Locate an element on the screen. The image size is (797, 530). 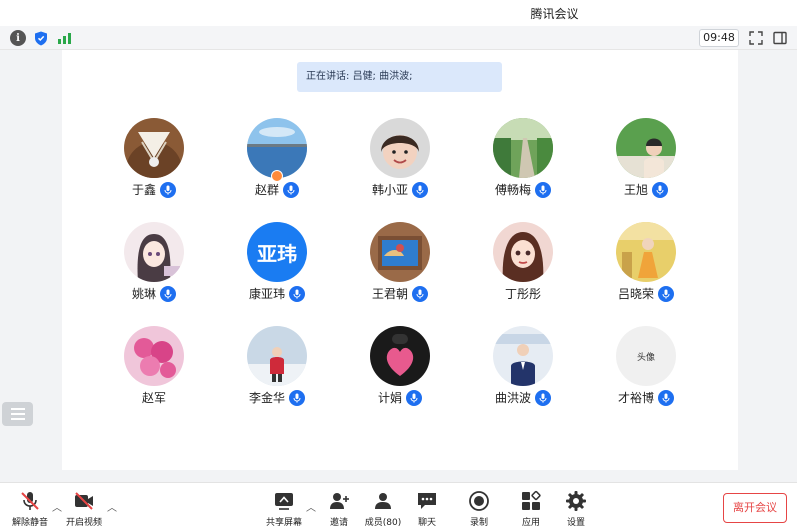
participant-name: 傅畅梅 is located at coordinates (512, 190).